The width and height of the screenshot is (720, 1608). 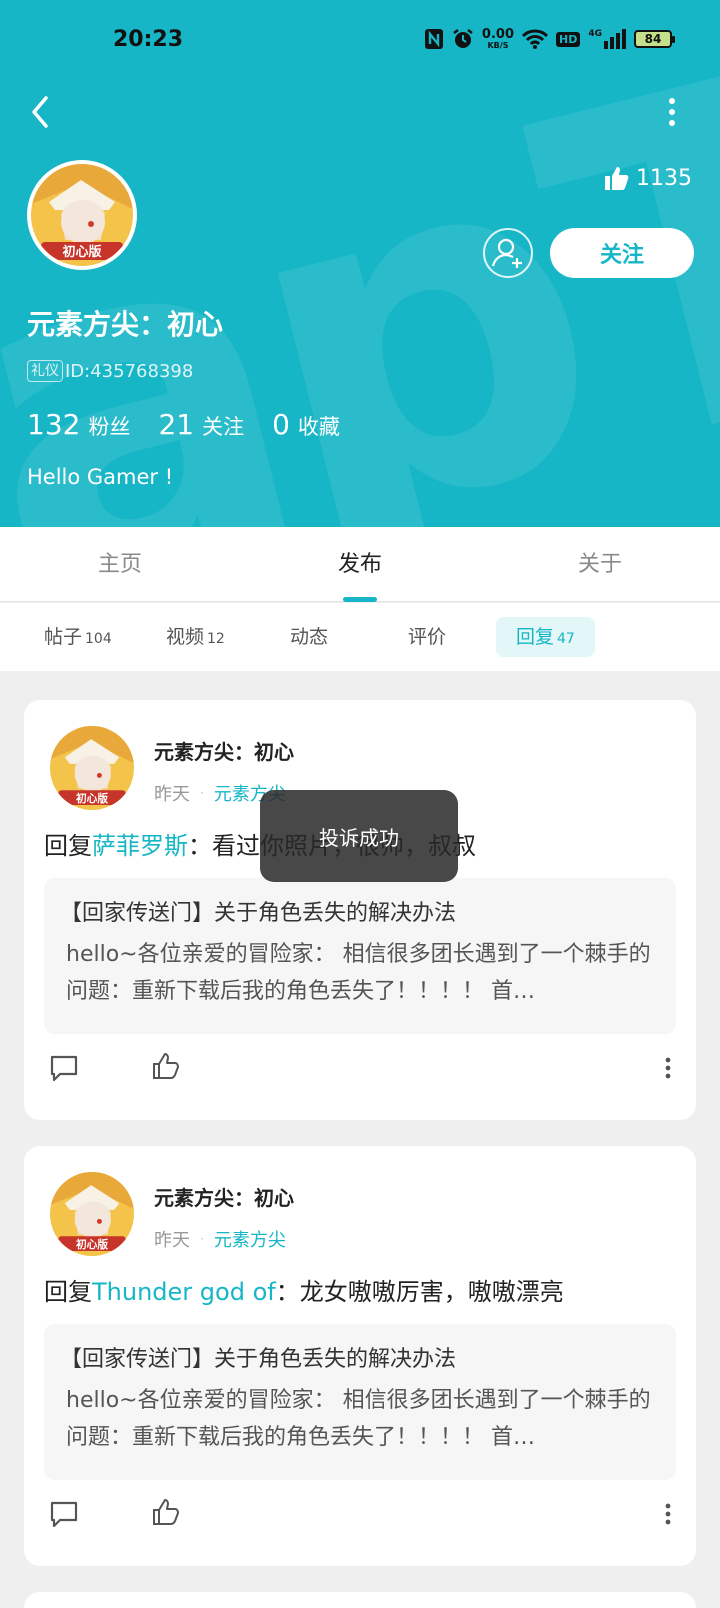 I want to click on following-count: 21, so click(x=176, y=424).